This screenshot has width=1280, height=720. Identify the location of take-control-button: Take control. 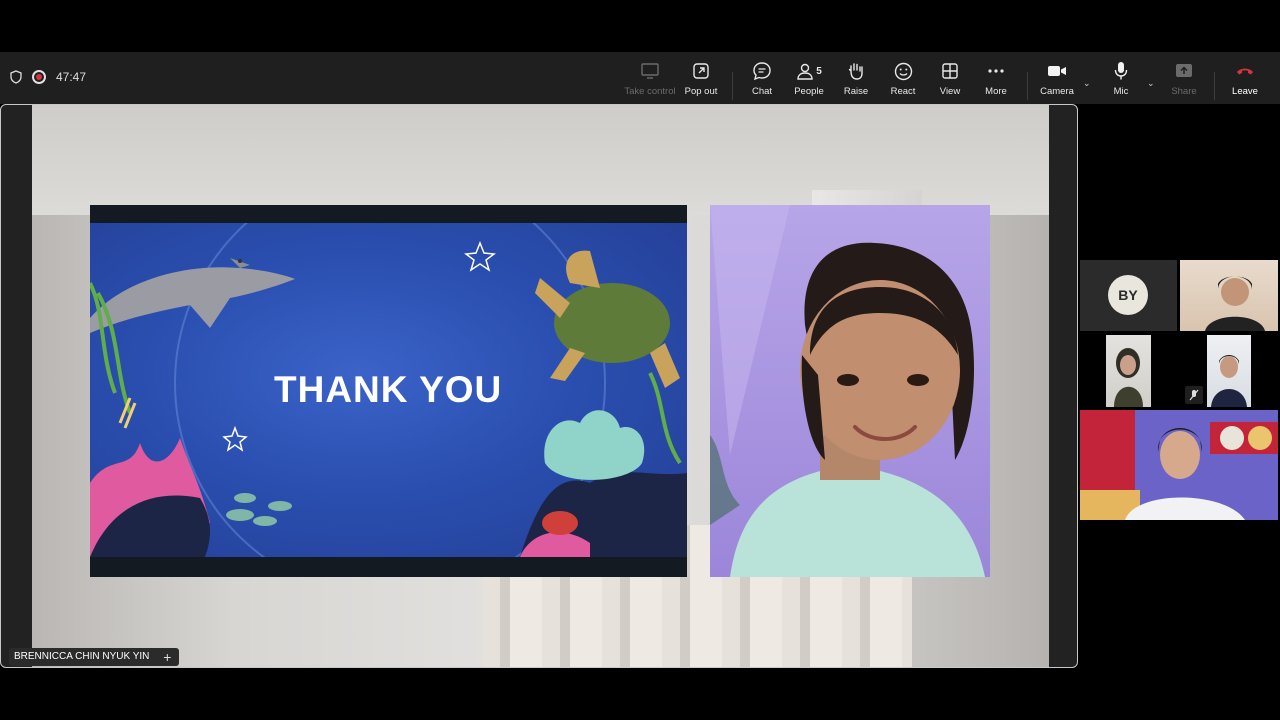
(650, 78).